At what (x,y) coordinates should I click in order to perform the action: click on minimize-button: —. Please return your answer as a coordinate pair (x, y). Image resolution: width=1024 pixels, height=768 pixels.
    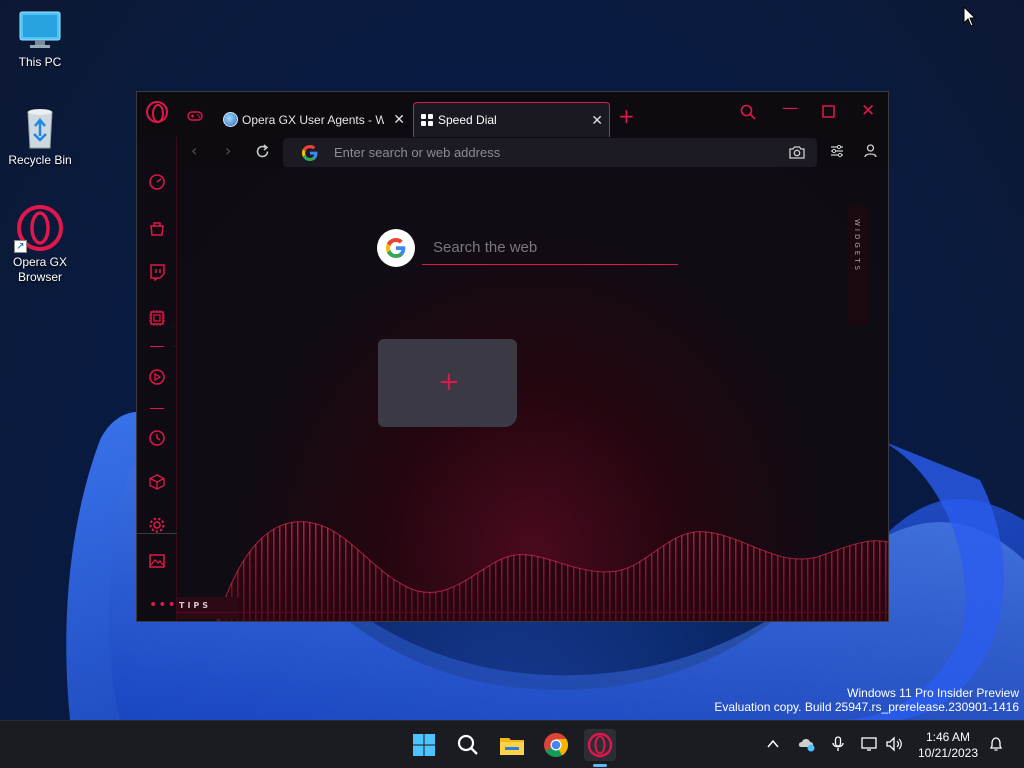
    Looking at the image, I should click on (790, 107).